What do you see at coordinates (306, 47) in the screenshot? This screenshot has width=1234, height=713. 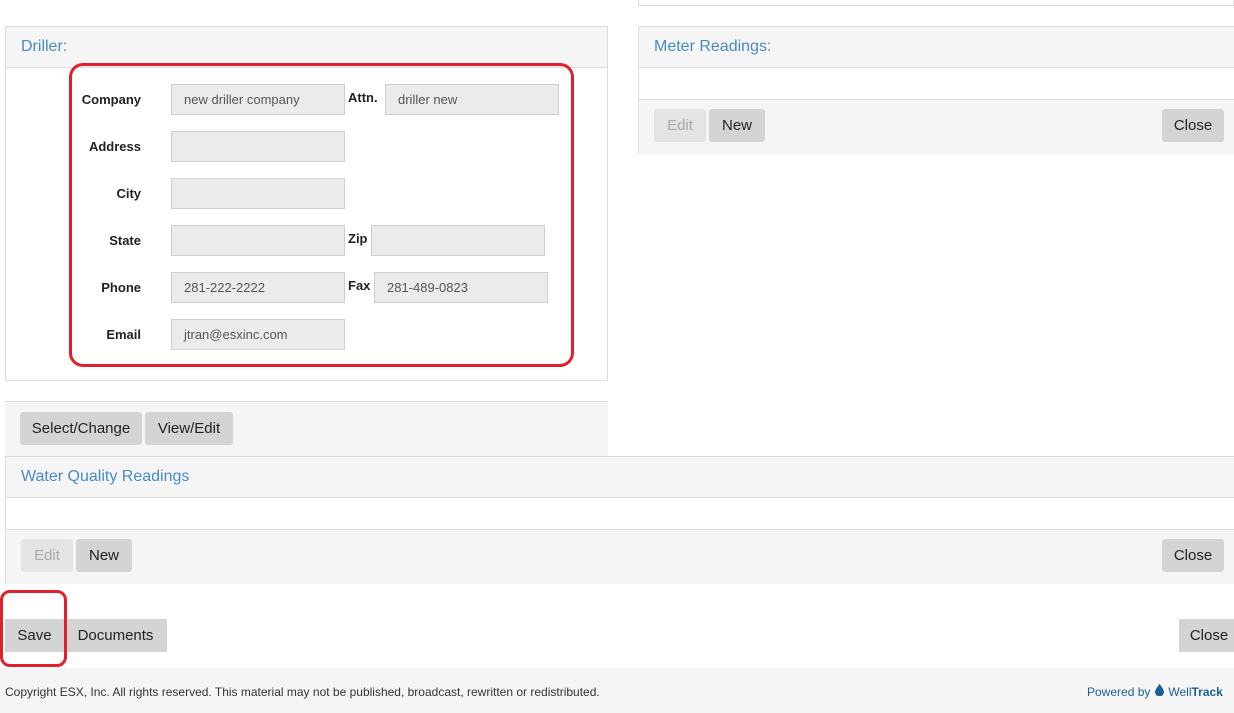 I see `driller-panel-header: Driller:` at bounding box center [306, 47].